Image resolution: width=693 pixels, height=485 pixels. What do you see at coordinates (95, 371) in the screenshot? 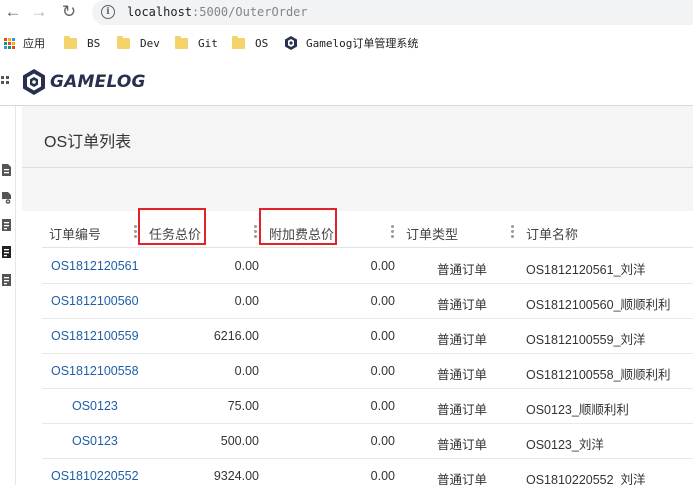
I see `order-id-link: OS1812100558` at bounding box center [95, 371].